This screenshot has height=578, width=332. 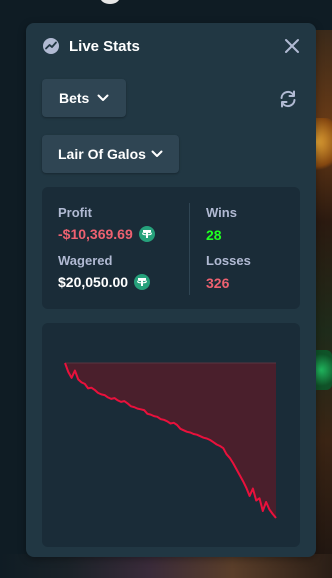 I want to click on game-dropdown-label: Lair Of Galos, so click(x=102, y=154).